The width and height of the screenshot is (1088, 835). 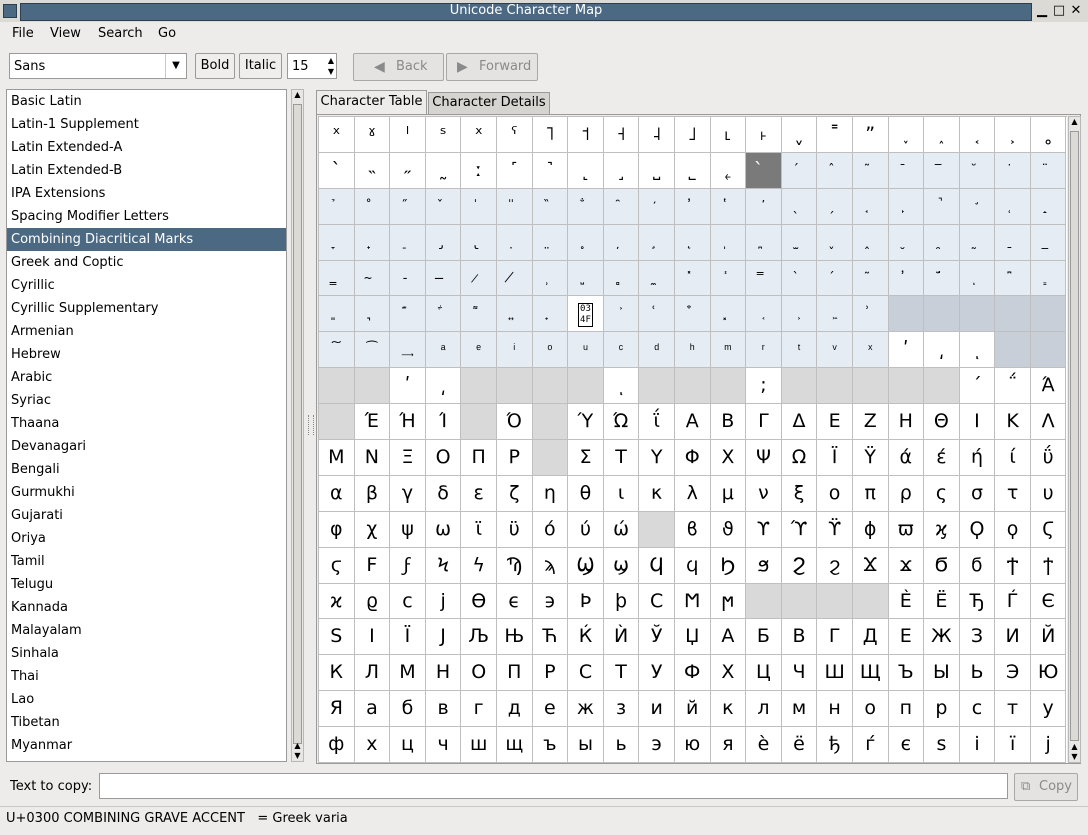 I want to click on character-cell: с, so click(x=977, y=709).